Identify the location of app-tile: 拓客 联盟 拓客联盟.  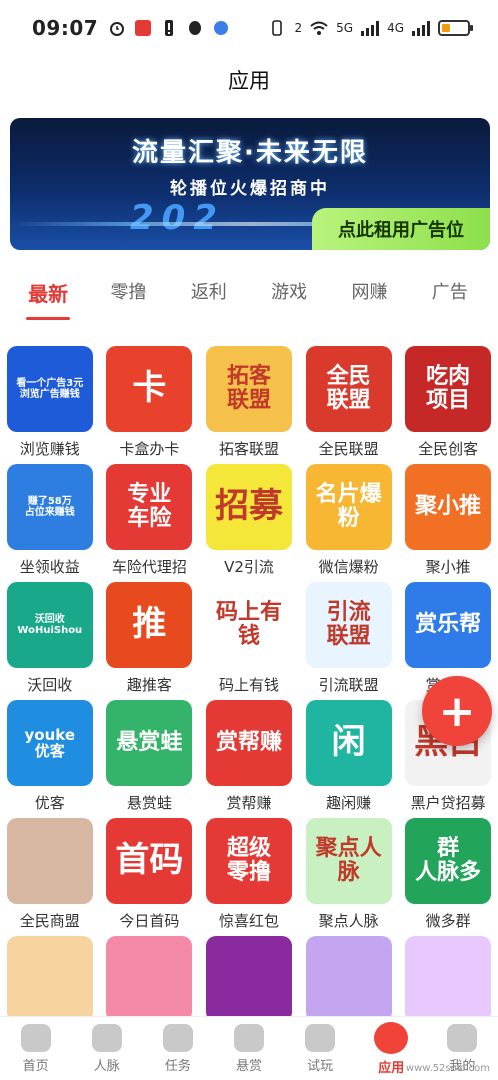
(249, 405).